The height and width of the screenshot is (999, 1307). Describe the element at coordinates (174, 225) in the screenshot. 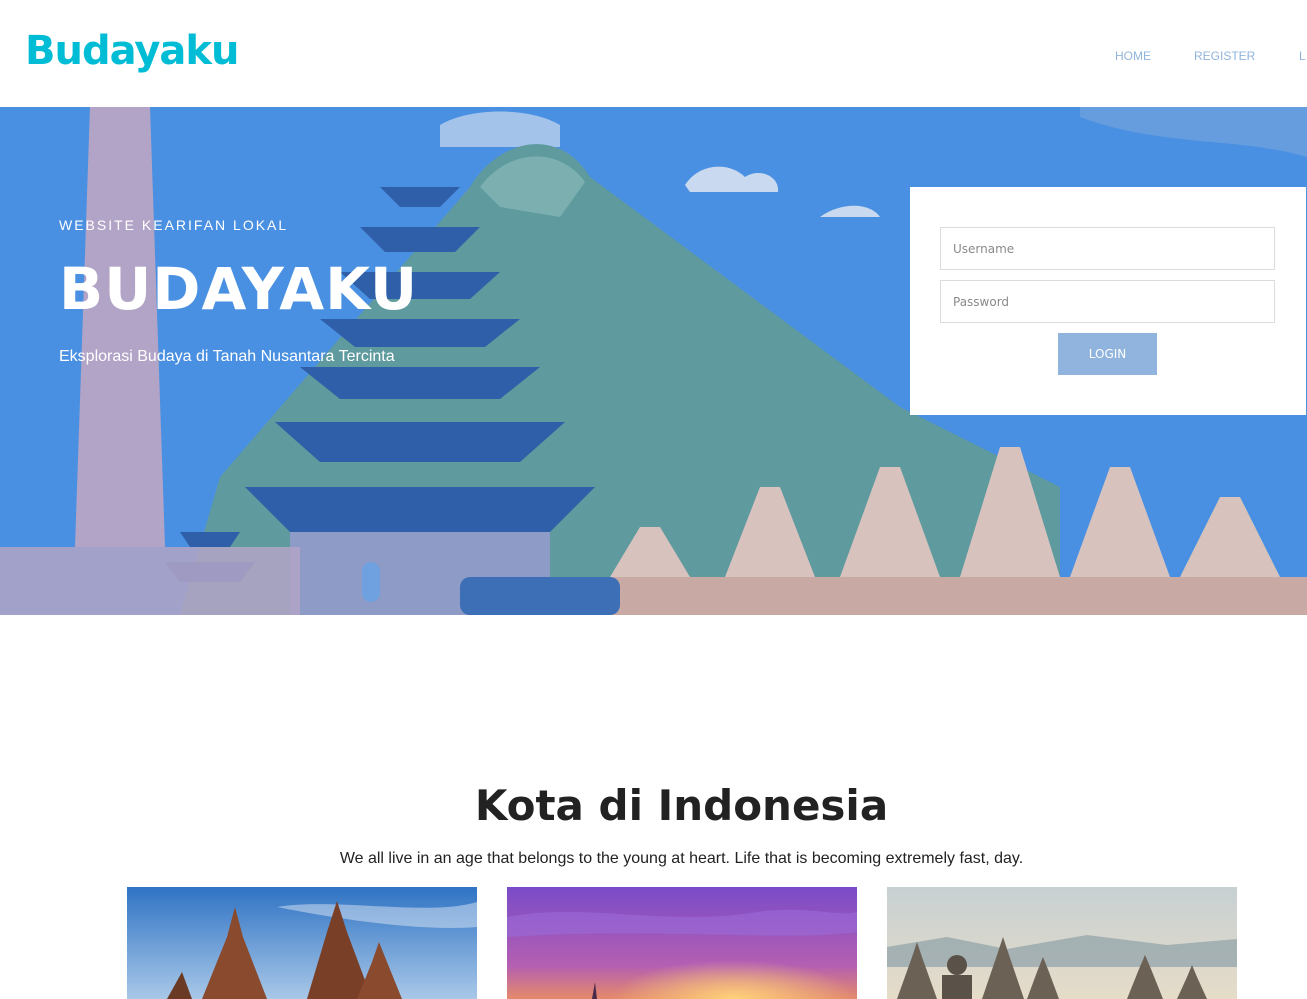

I see `hero-kicker: WEBSITE KEARIFAN LOKAL` at that location.